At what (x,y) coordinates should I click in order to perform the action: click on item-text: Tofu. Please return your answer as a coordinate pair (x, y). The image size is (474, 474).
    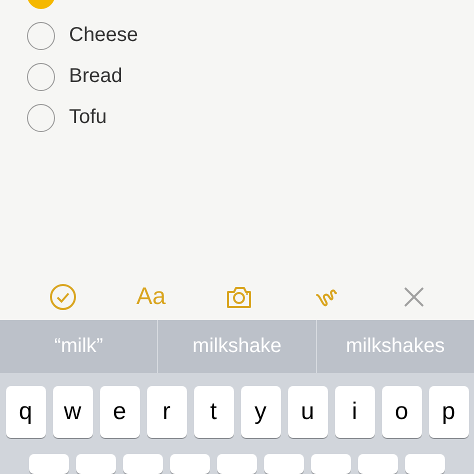
    Looking at the image, I should click on (88, 117).